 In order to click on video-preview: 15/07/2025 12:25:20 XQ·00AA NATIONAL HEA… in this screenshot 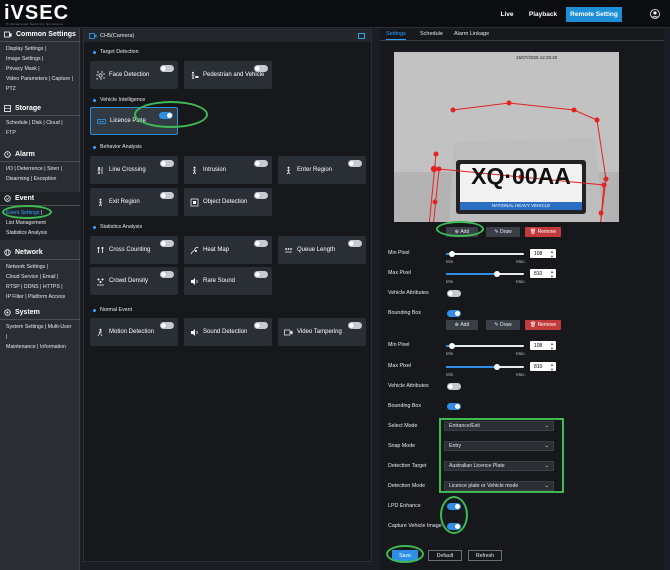, I will do `click(506, 137)`.